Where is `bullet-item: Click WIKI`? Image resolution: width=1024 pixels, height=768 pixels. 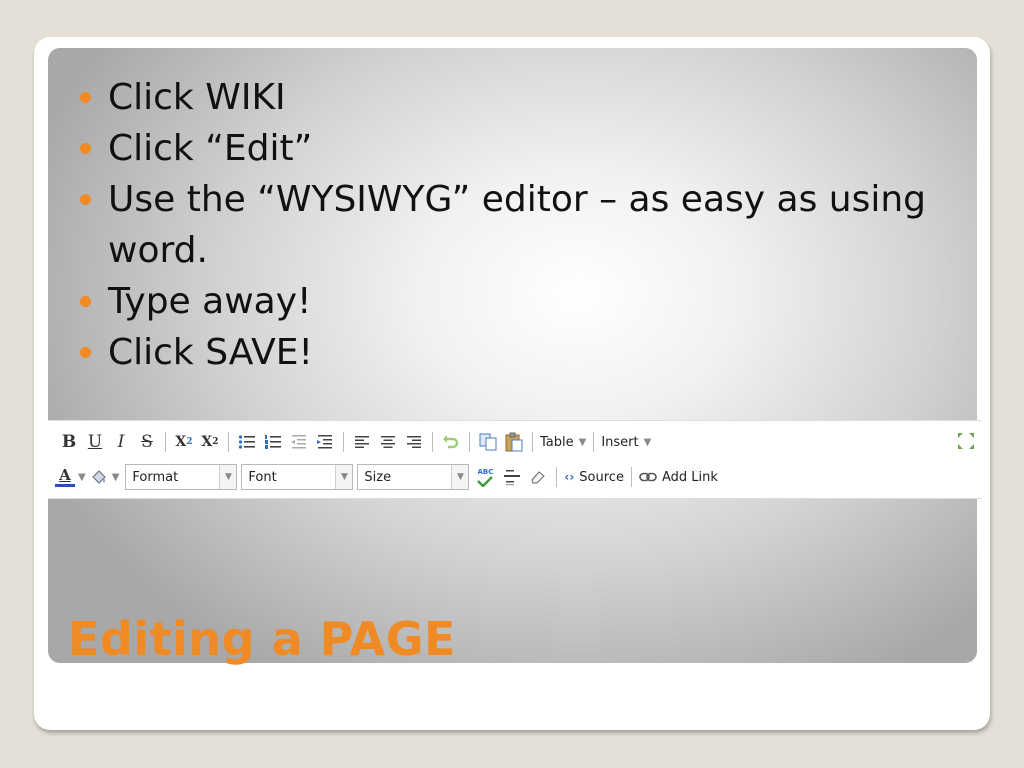 bullet-item: Click WIKI is located at coordinates (518, 97).